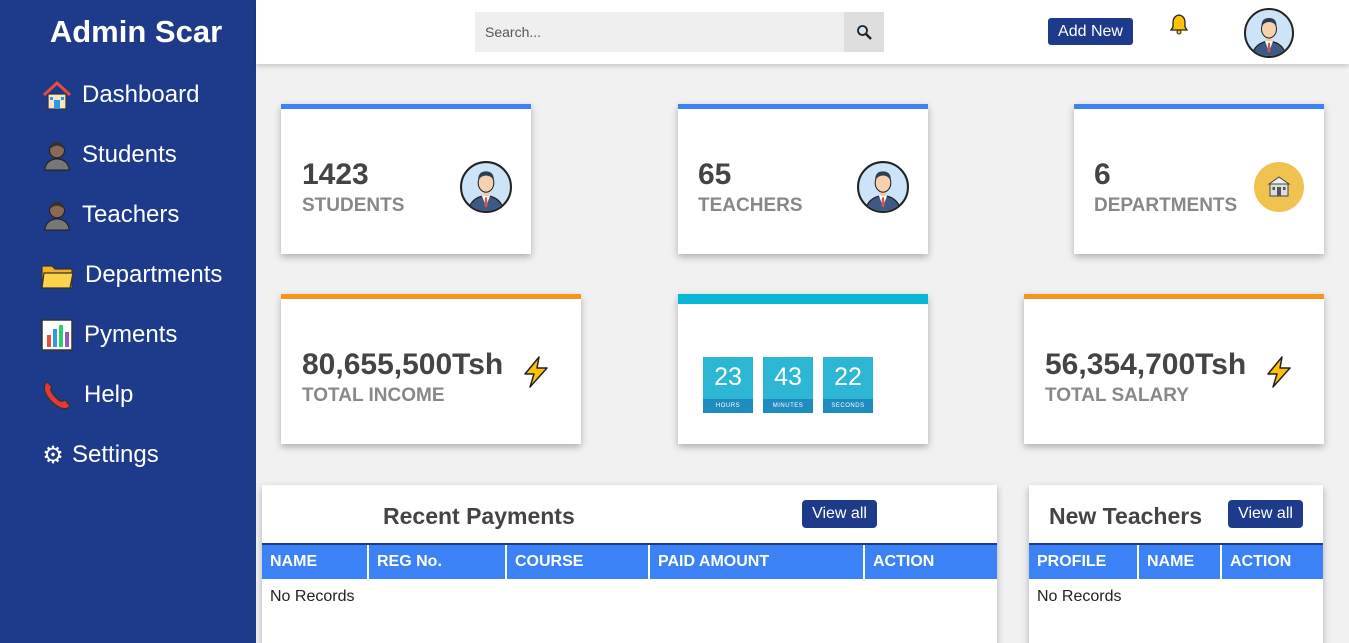  What do you see at coordinates (1279, 187) in the screenshot?
I see `school-building-icon` at bounding box center [1279, 187].